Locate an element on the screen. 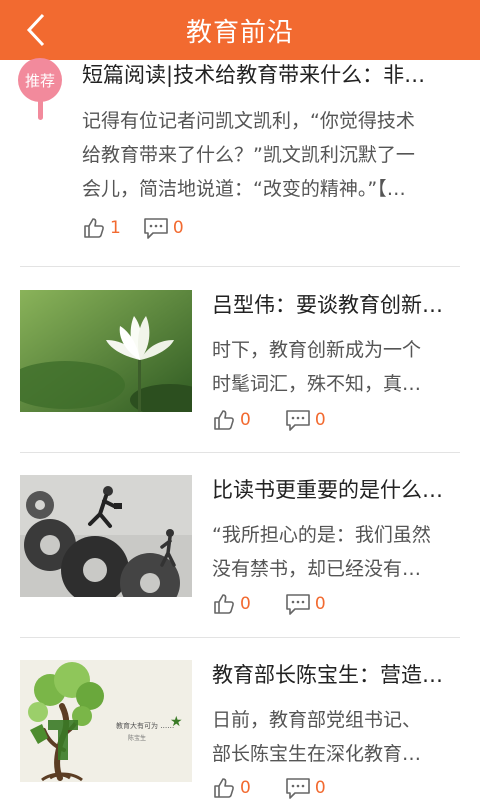  back-button is located at coordinates (36, 30).